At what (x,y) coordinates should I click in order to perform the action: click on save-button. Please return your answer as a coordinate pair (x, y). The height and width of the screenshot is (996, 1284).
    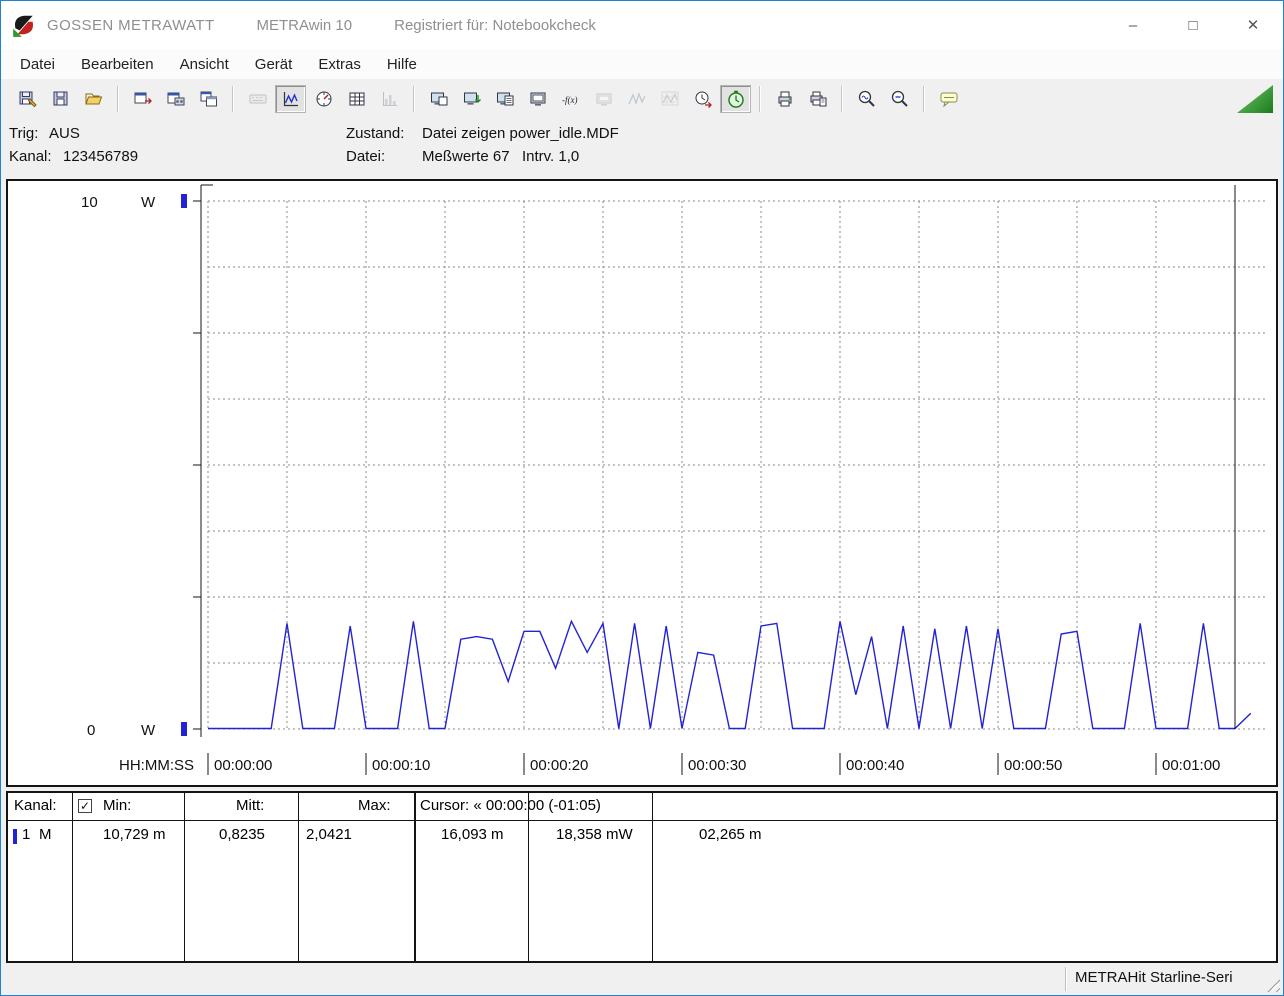
    Looking at the image, I should click on (60, 99).